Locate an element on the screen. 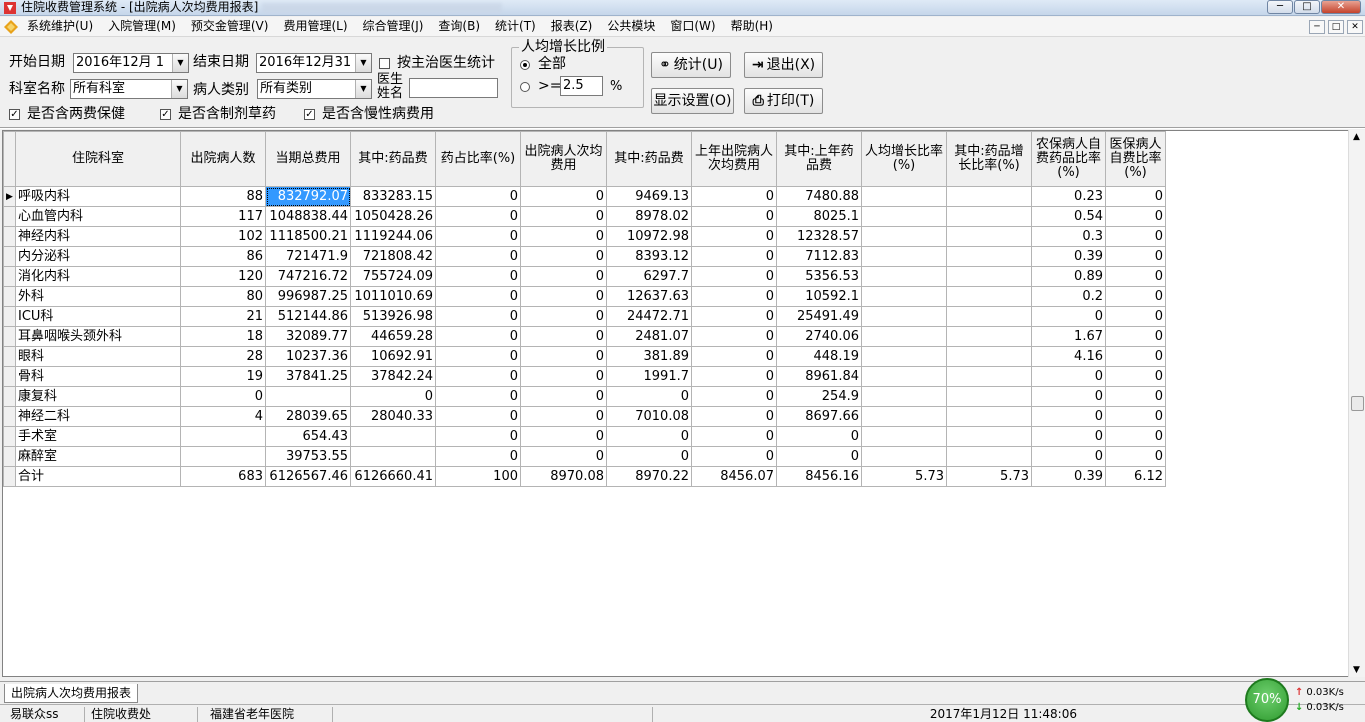  dept-cell: ICU科 is located at coordinates (98, 316).